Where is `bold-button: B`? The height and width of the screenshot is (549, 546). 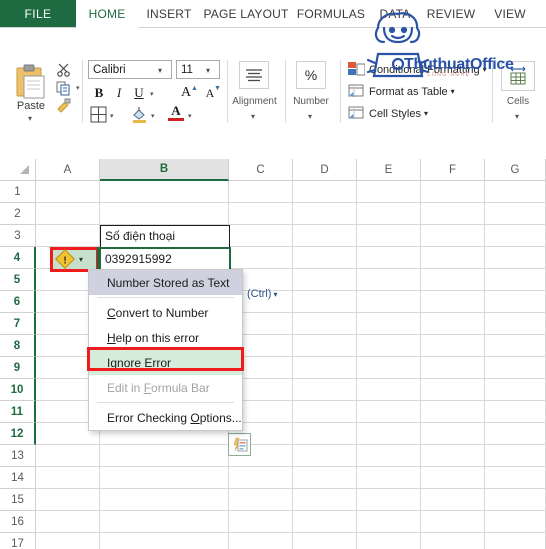
bold-button: B is located at coordinates (99, 93).